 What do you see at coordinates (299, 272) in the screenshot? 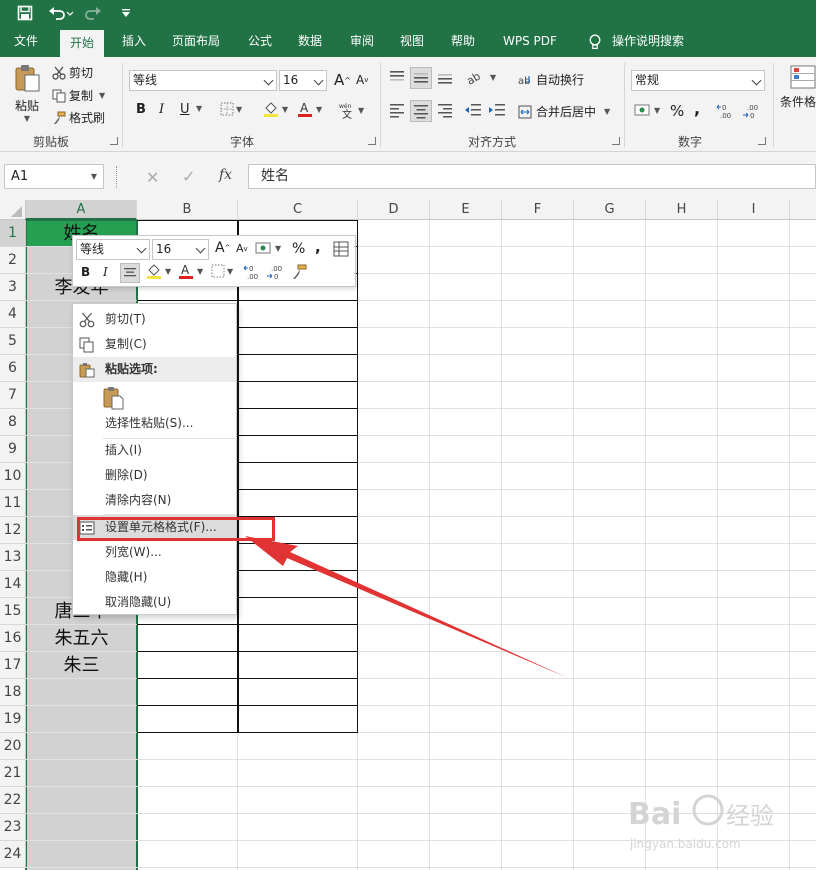
I see `mini-format-painter-button` at bounding box center [299, 272].